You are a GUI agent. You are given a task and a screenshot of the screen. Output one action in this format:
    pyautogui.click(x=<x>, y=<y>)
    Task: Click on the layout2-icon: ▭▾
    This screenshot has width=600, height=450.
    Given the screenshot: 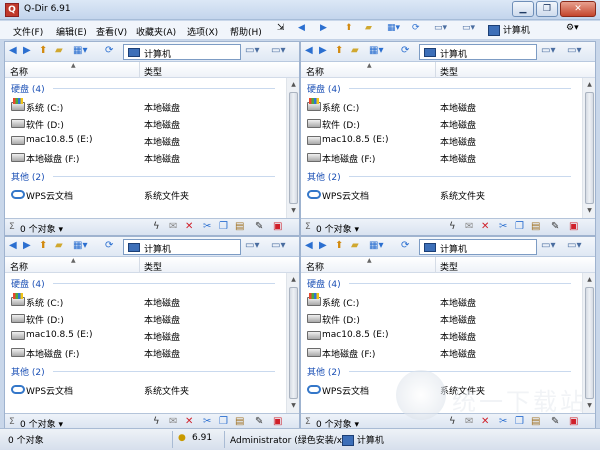 What is the action you would take?
    pyautogui.click(x=468, y=28)
    